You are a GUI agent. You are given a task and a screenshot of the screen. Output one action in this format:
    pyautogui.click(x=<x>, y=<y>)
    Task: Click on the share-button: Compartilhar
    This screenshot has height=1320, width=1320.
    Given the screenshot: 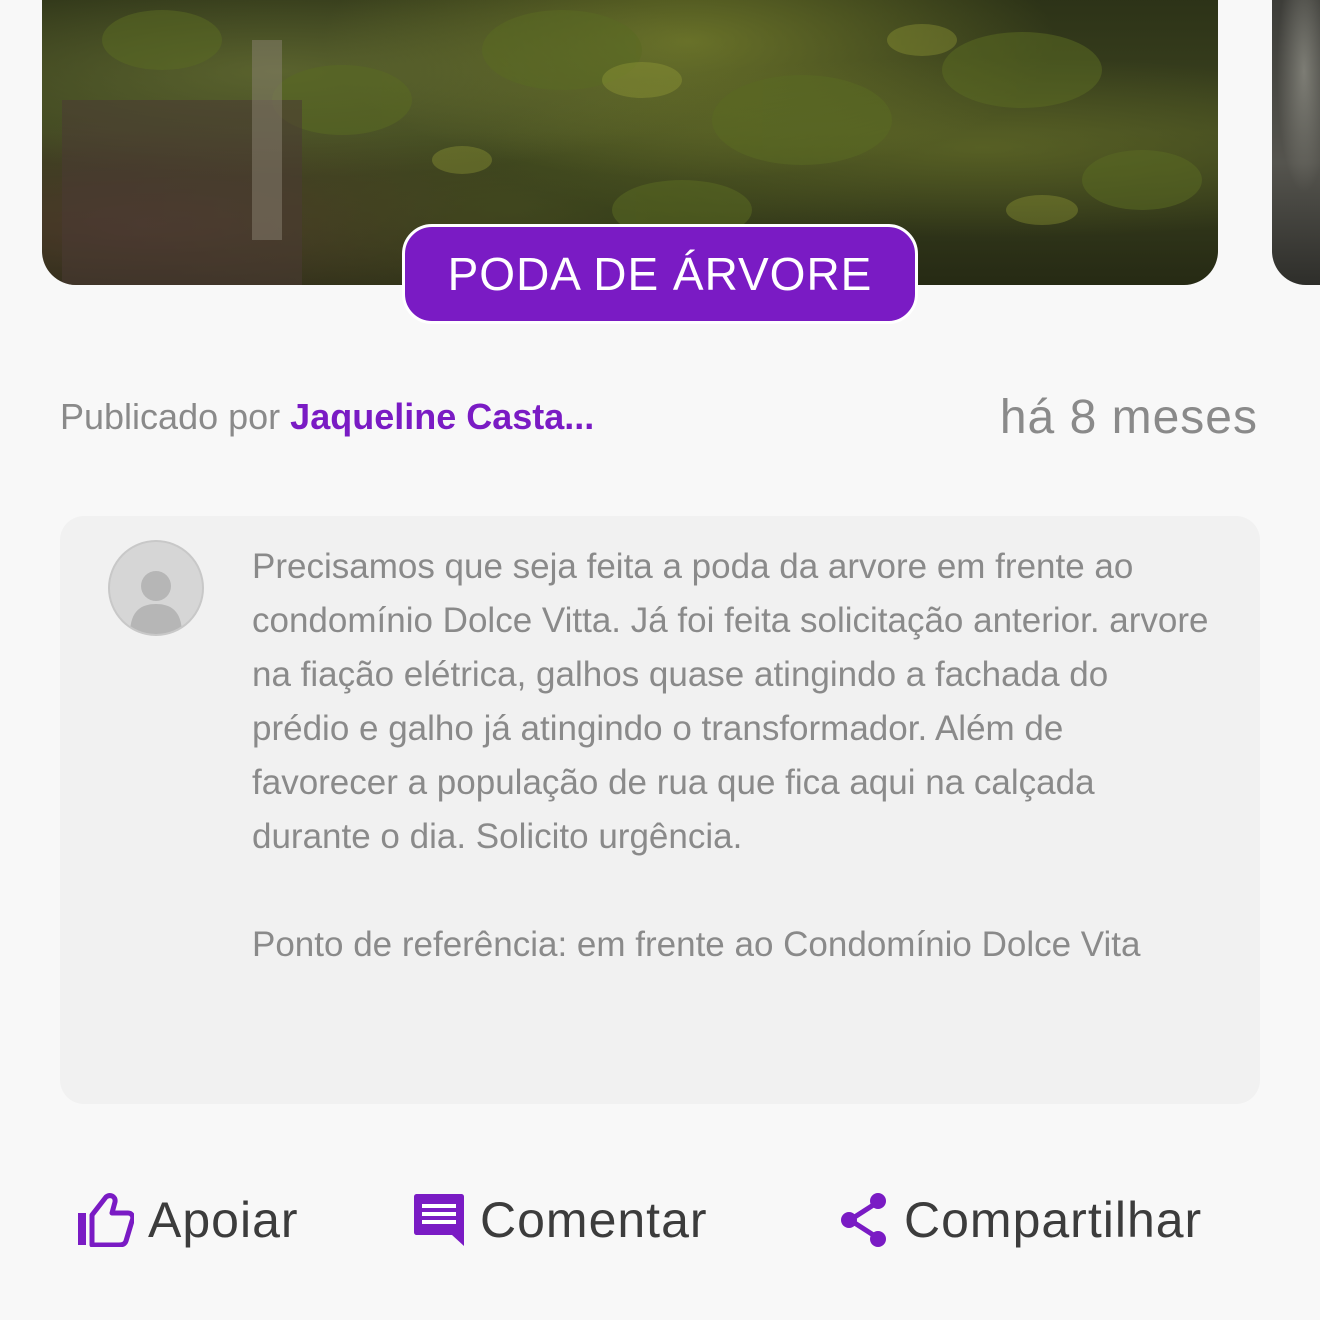 What is the action you would take?
    pyautogui.click(x=1020, y=1220)
    